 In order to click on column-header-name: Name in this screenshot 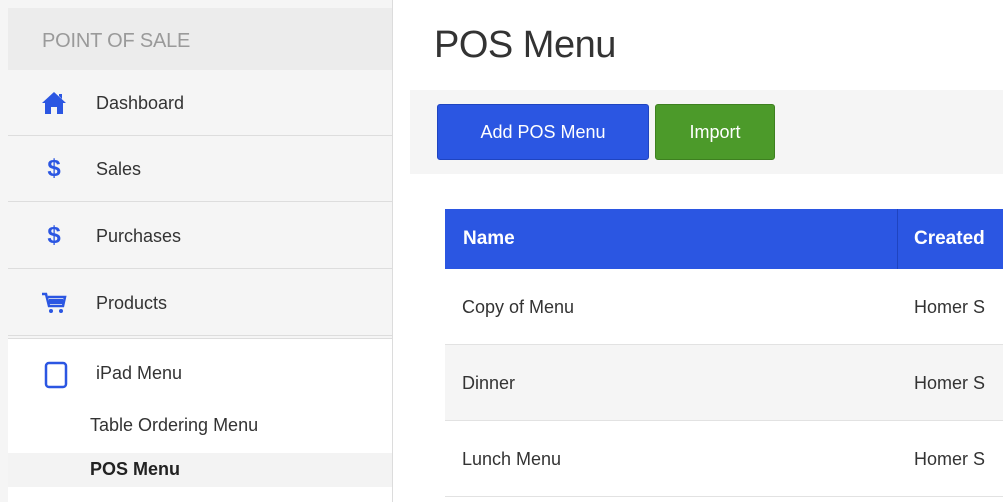, I will do `click(489, 239)`.